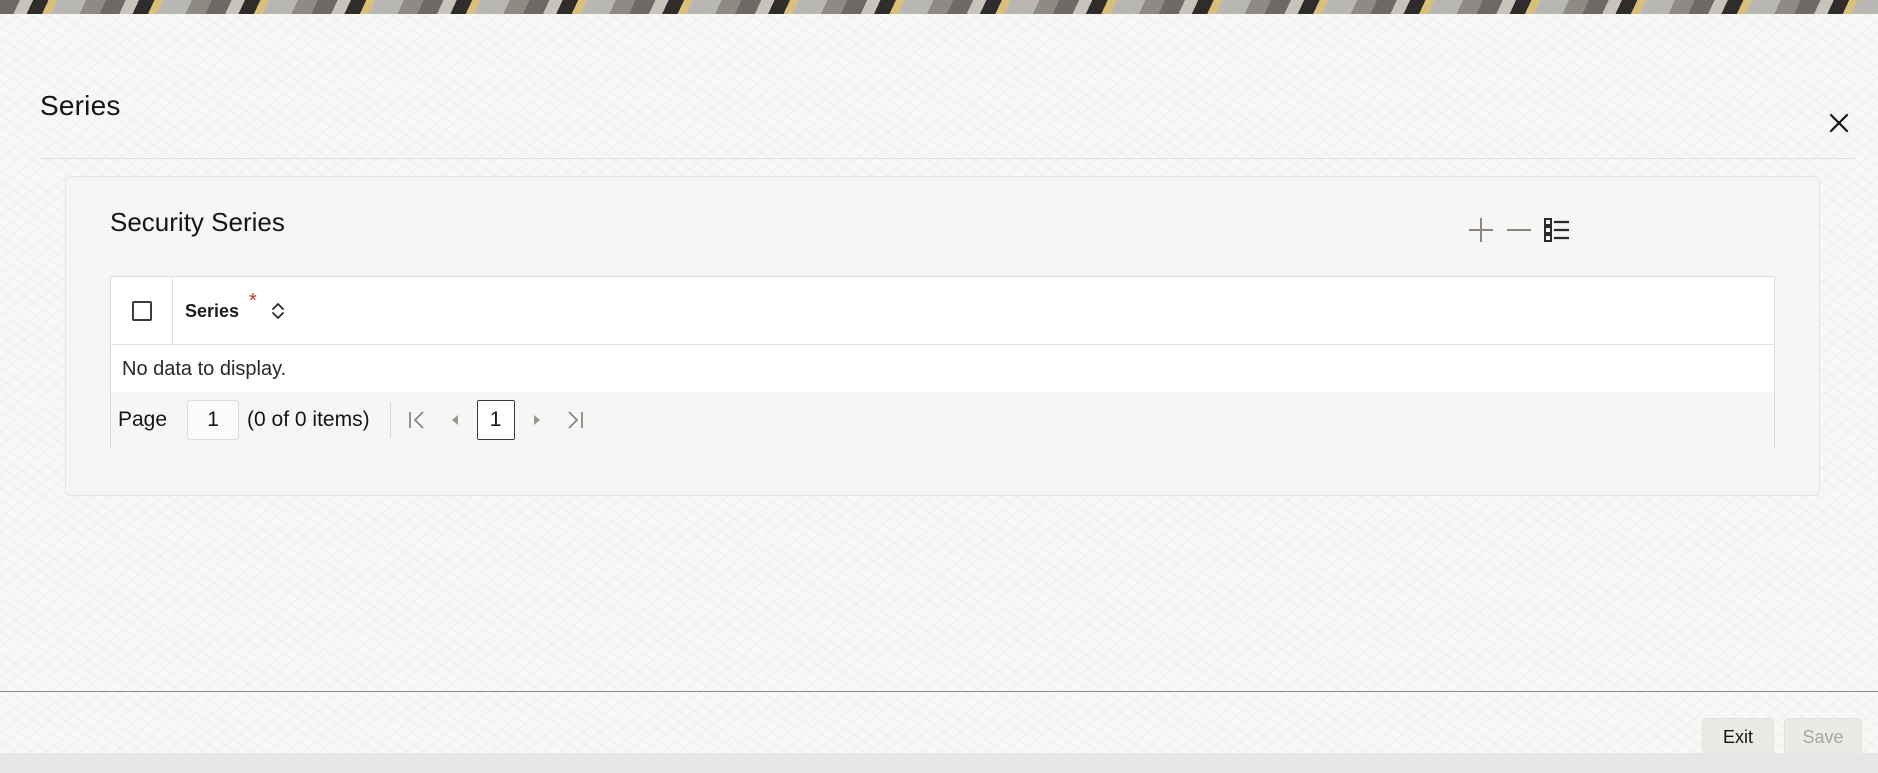 The image size is (1878, 773). What do you see at coordinates (213, 420) in the screenshot?
I see `page-number-input: 1` at bounding box center [213, 420].